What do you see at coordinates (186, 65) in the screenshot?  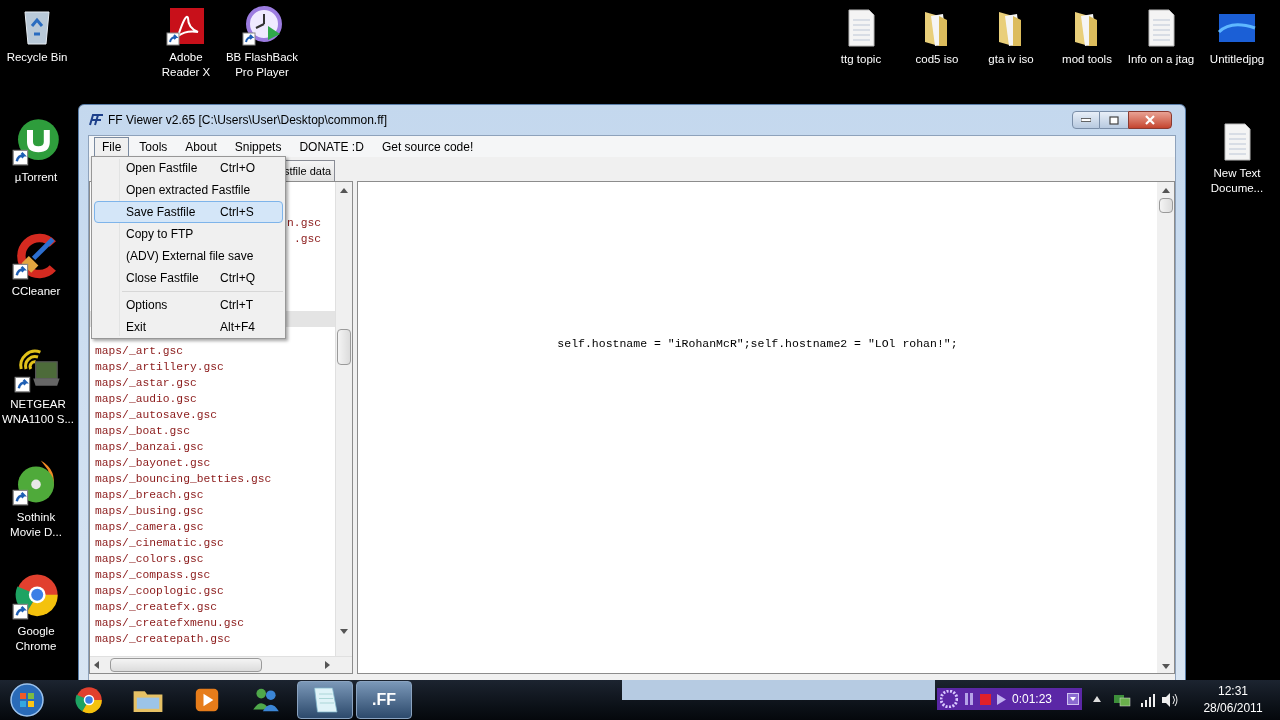 I see `desktop-icon-label: Adobe Reader X` at bounding box center [186, 65].